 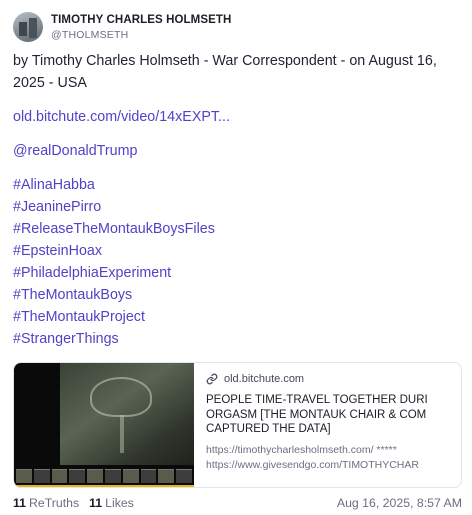 I want to click on card-title-line: PEOPLE TIME-TRAVEL TOGETHER DURI, so click(x=317, y=400).